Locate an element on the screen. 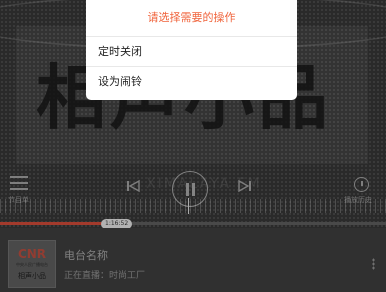 This screenshot has width=386, height=292. menu-item-timer-close: 定时关闭 is located at coordinates (191, 52).